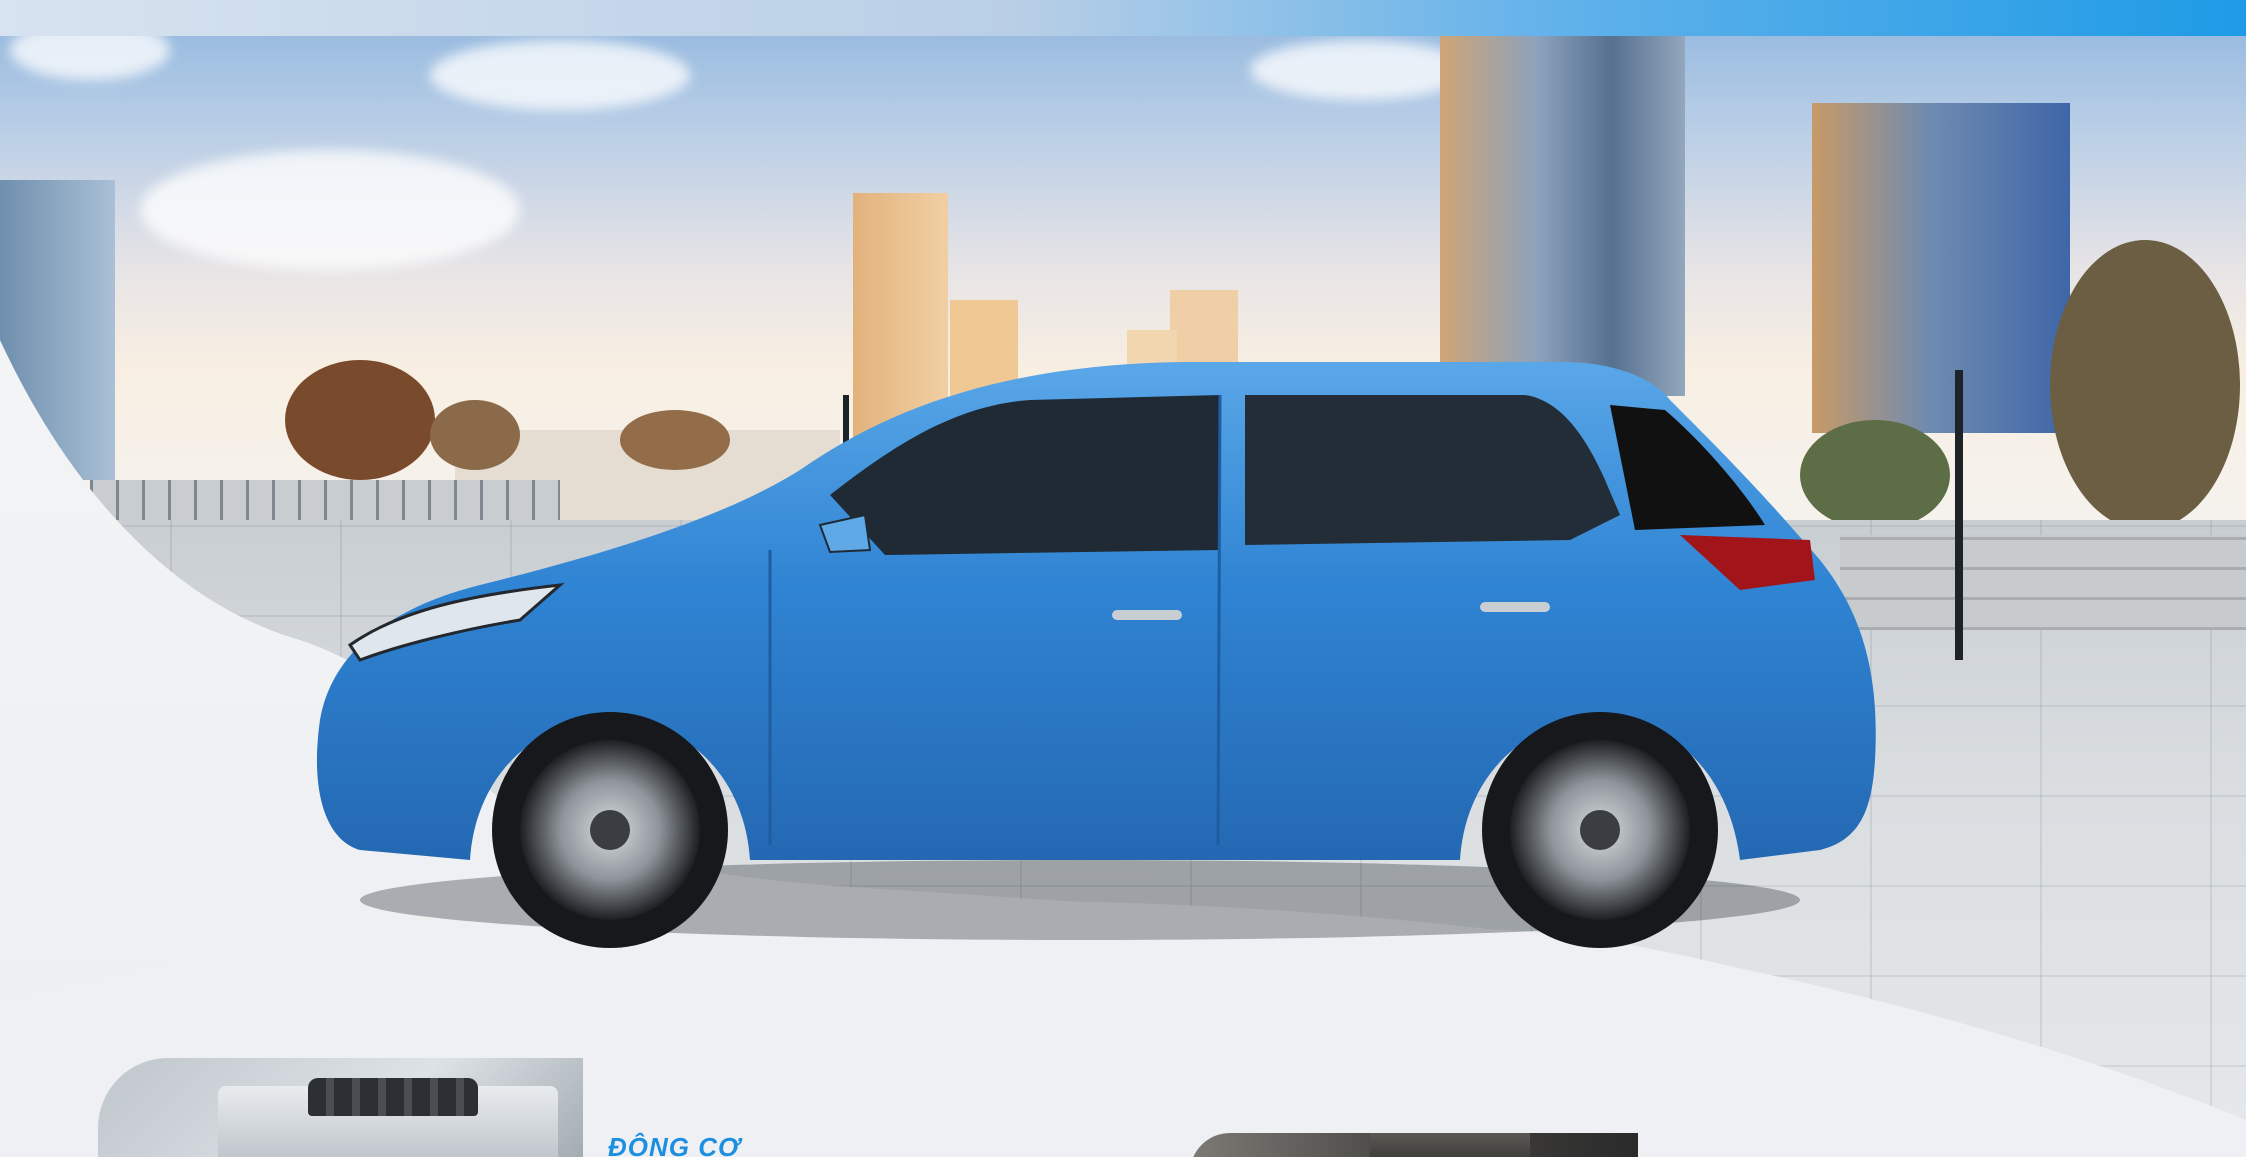 Image resolution: width=2246 pixels, height=1157 pixels. I want to click on interior-image, so click(1414, 1145).